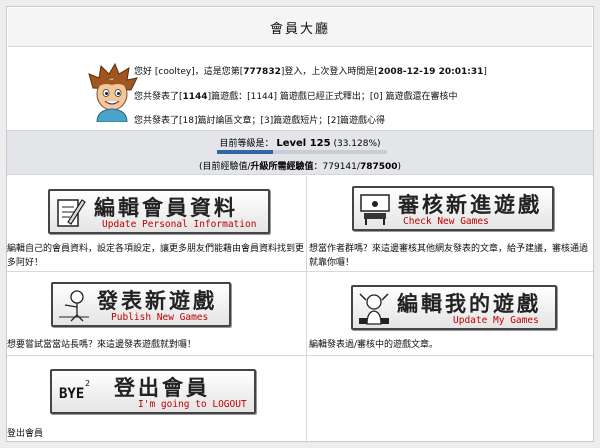  Describe the element at coordinates (496, 320) in the screenshot. I see `edit-games-subtitle: Update My Games` at that location.